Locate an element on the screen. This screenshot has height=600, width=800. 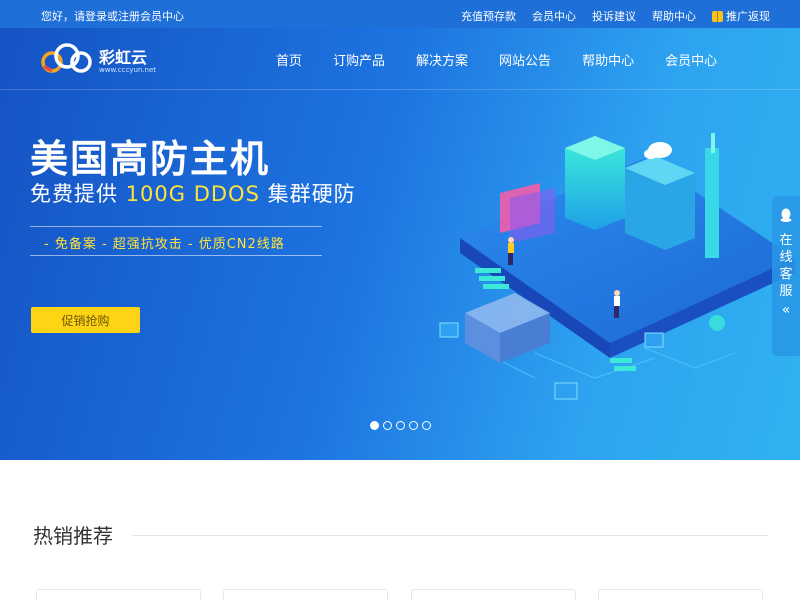
subtitle-highlight: 100G DDOS is located at coordinates (192, 194).